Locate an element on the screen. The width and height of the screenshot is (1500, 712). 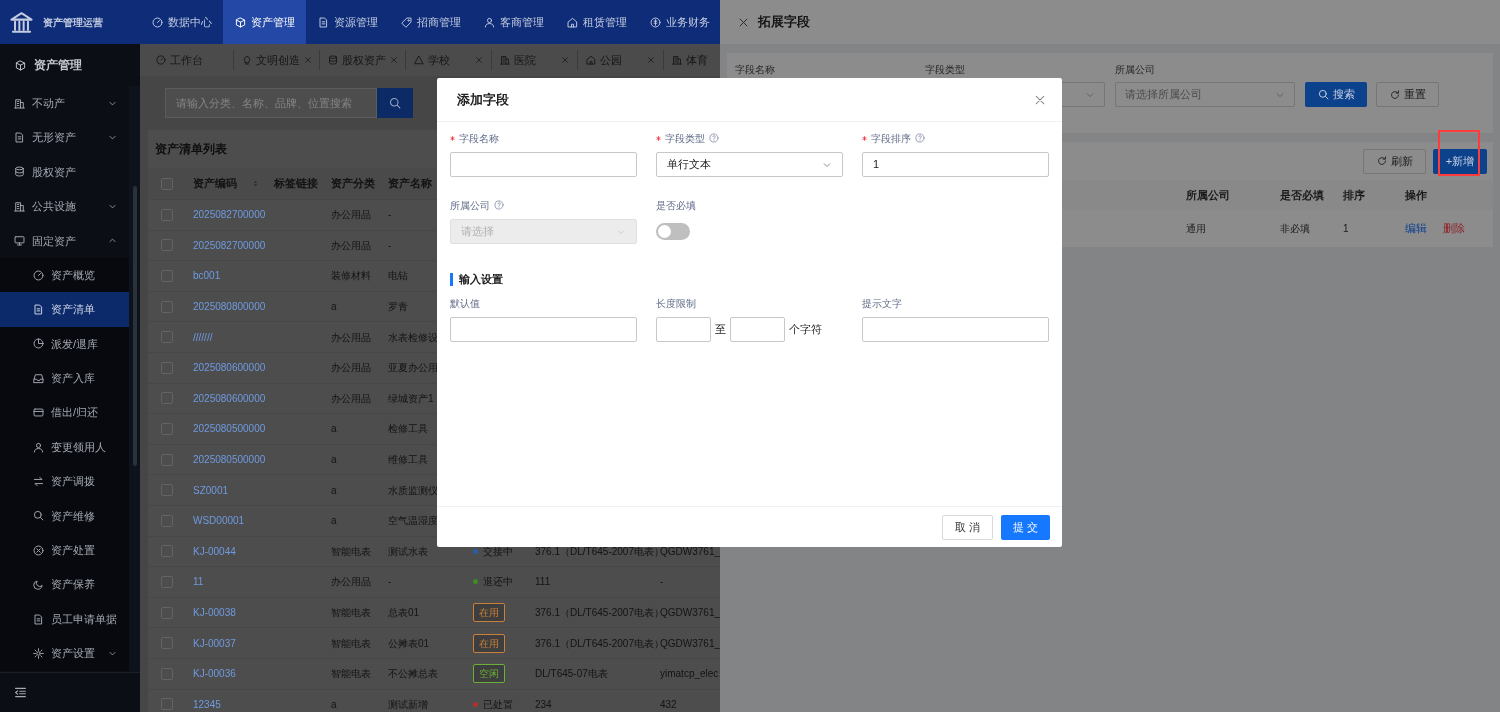
table-cell: 非必填 is located at coordinates (1295, 228).